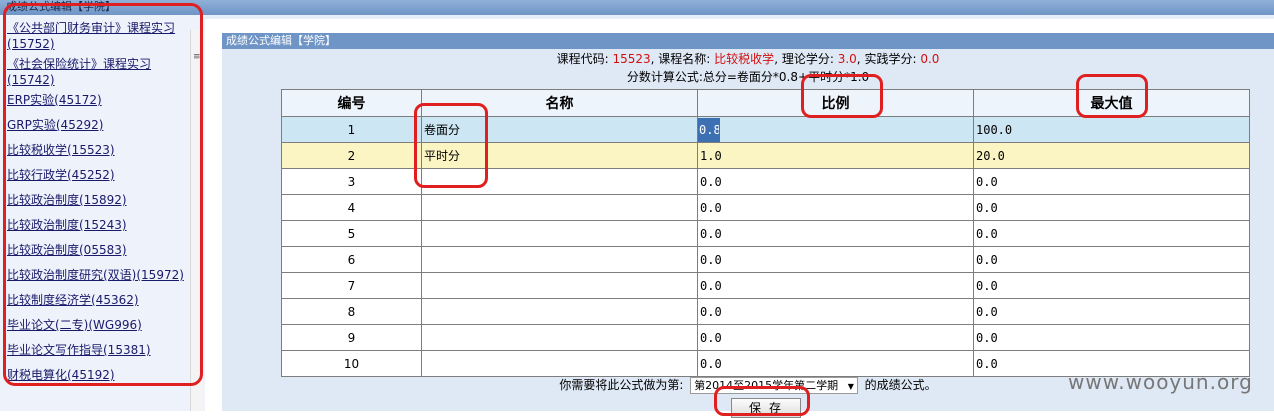 The image size is (1274, 418). What do you see at coordinates (900, 385) in the screenshot?
I see `term-suffix-text: 的成绩公式。` at bounding box center [900, 385].